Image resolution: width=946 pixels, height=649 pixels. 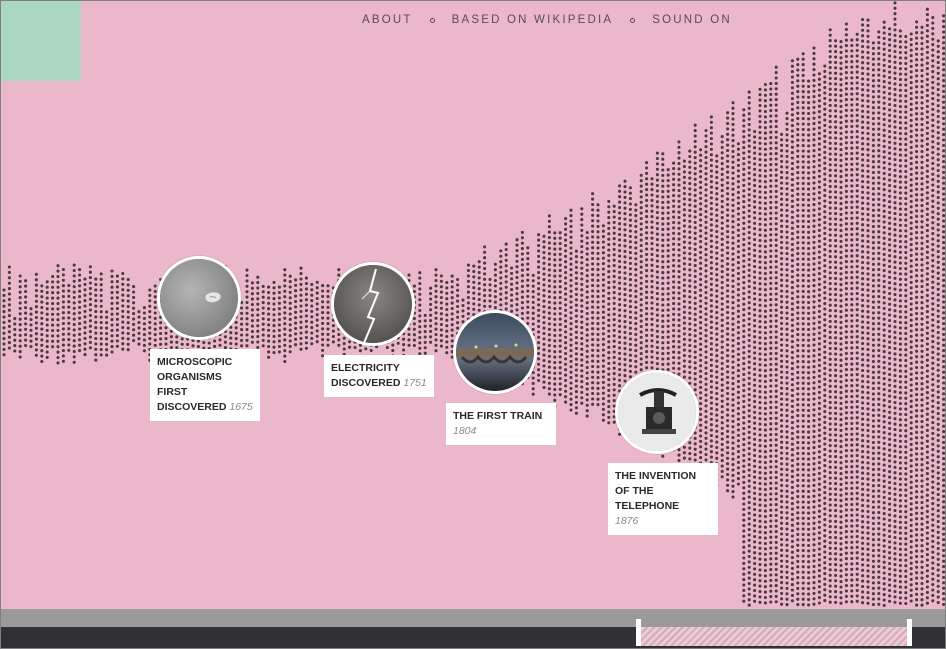 I want to click on sound-toggle: SOUND ON, so click(x=692, y=20).